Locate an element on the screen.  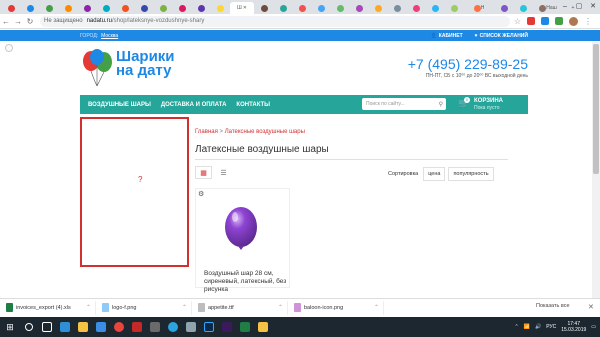
wishlist-link: ♥ СПИСОК ЖЕЛАНИЙ is located at coordinates (501, 36).